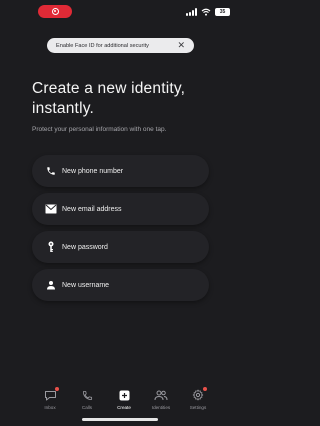 This screenshot has height=426, width=320. I want to click on new-username-button: New username, so click(120, 285).